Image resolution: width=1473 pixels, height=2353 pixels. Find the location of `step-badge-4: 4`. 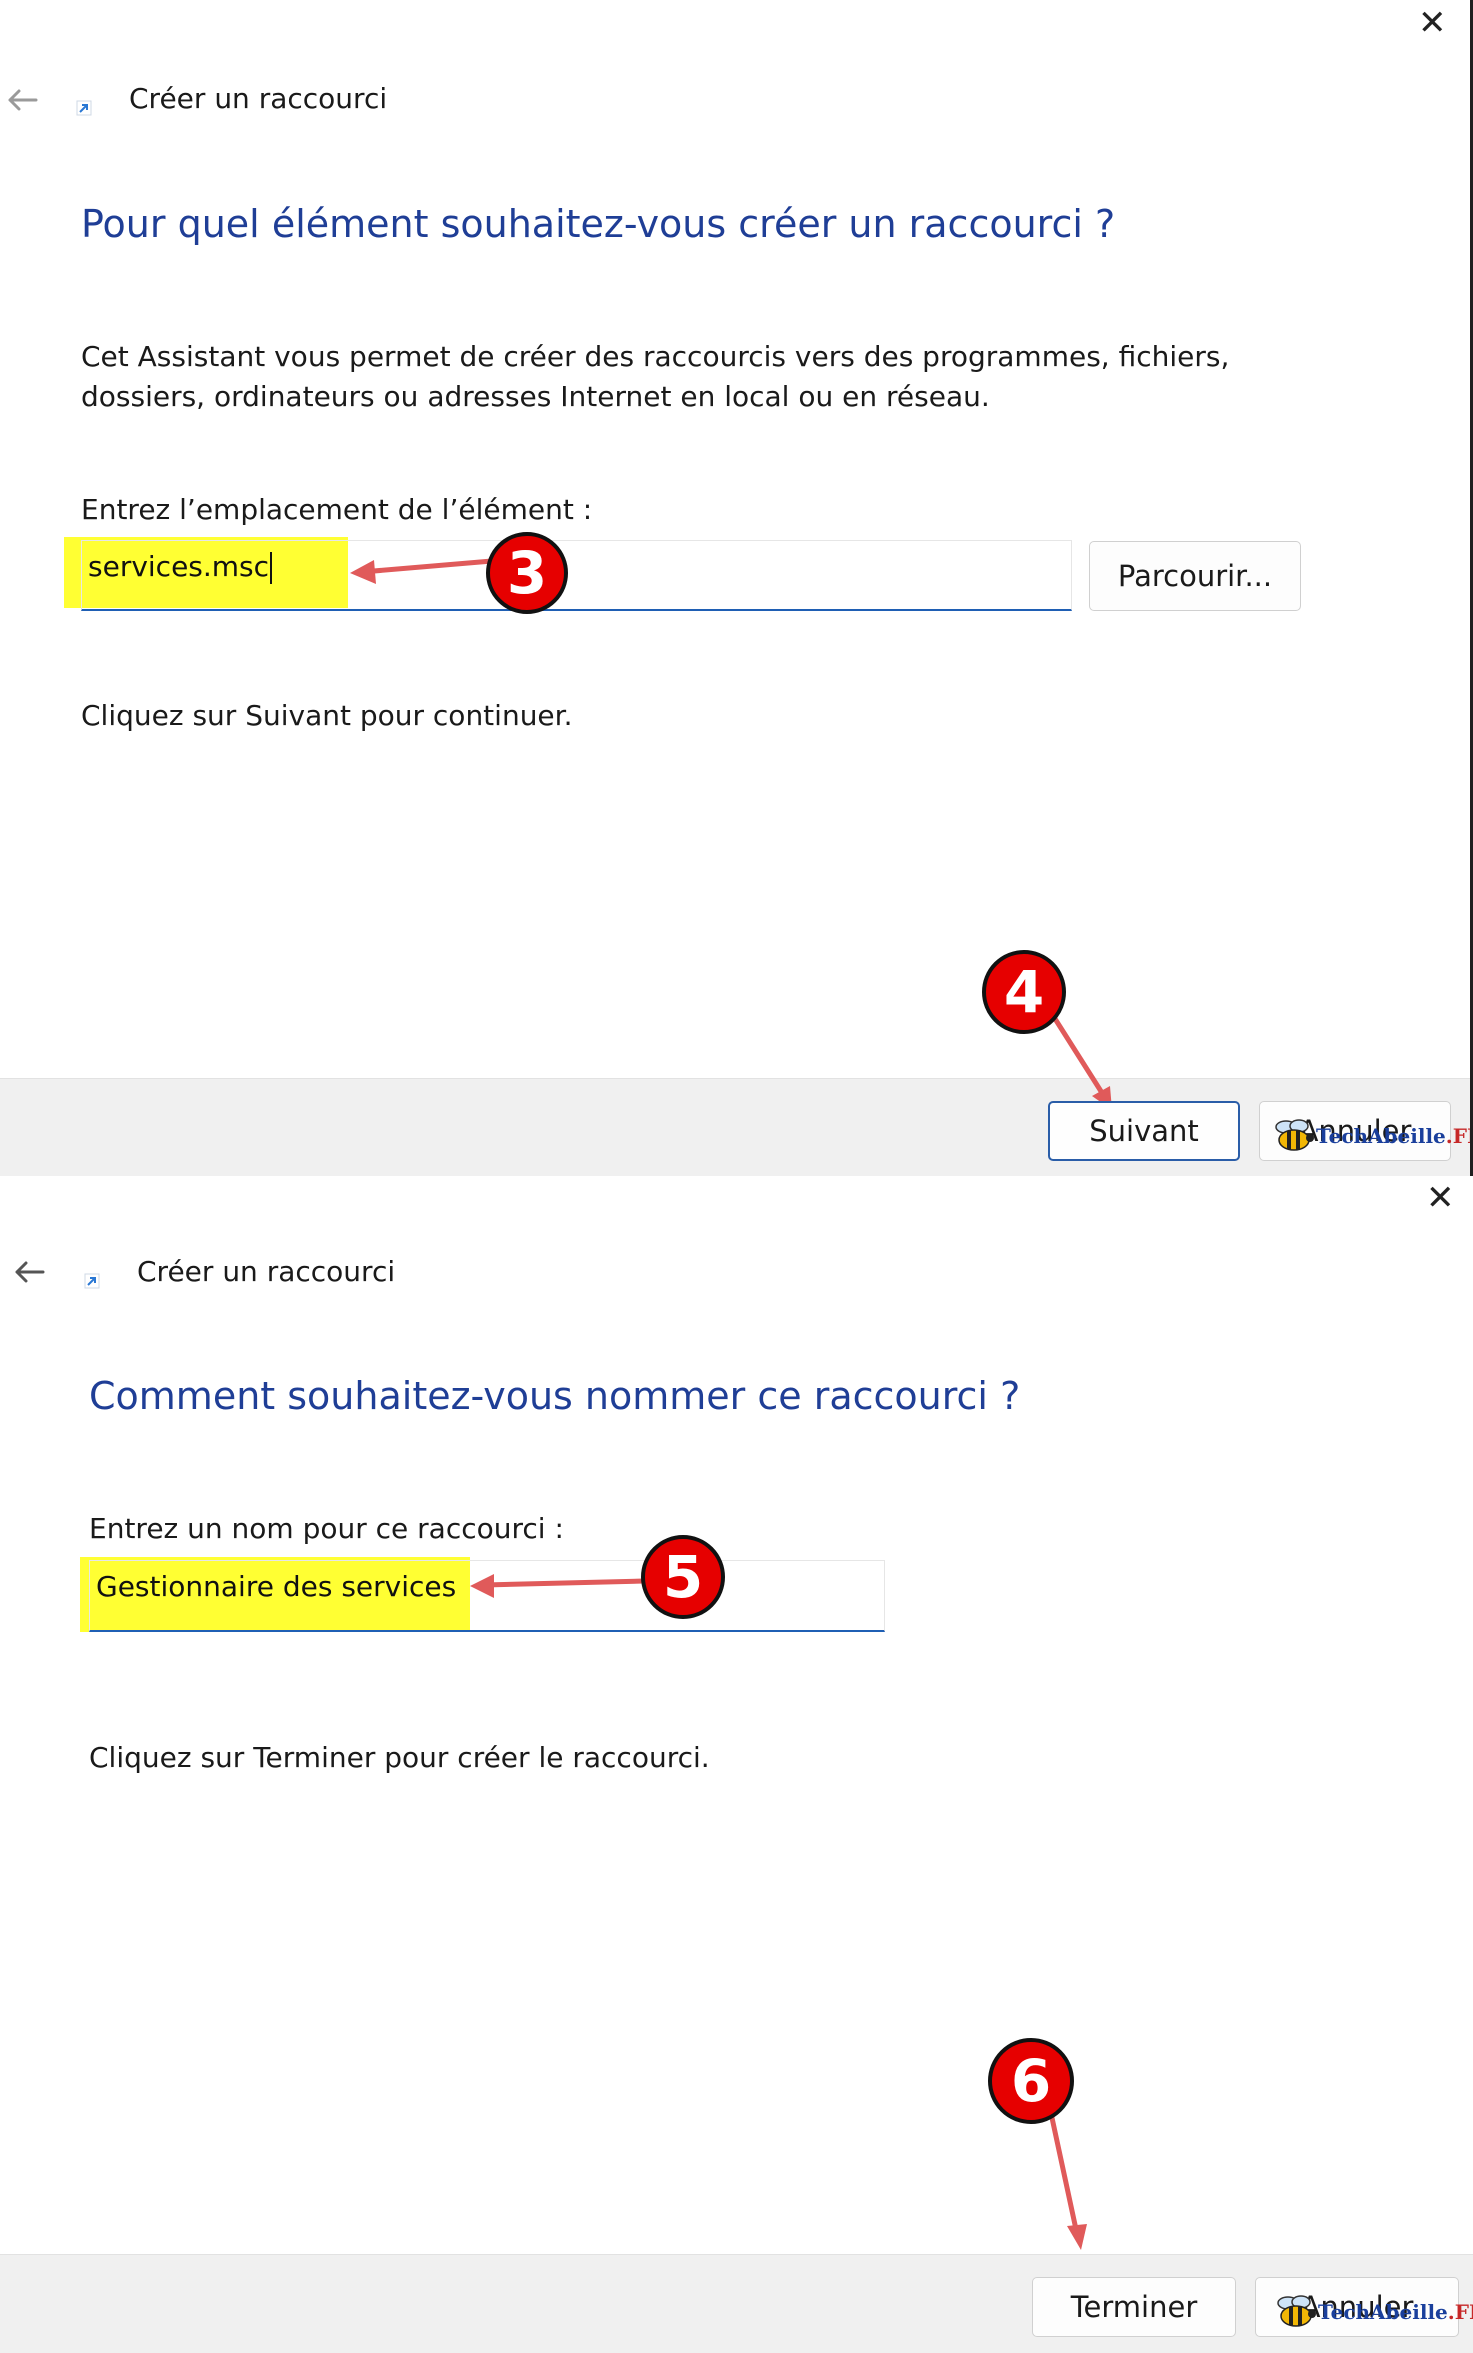

step-badge-4: 4 is located at coordinates (1024, 992).